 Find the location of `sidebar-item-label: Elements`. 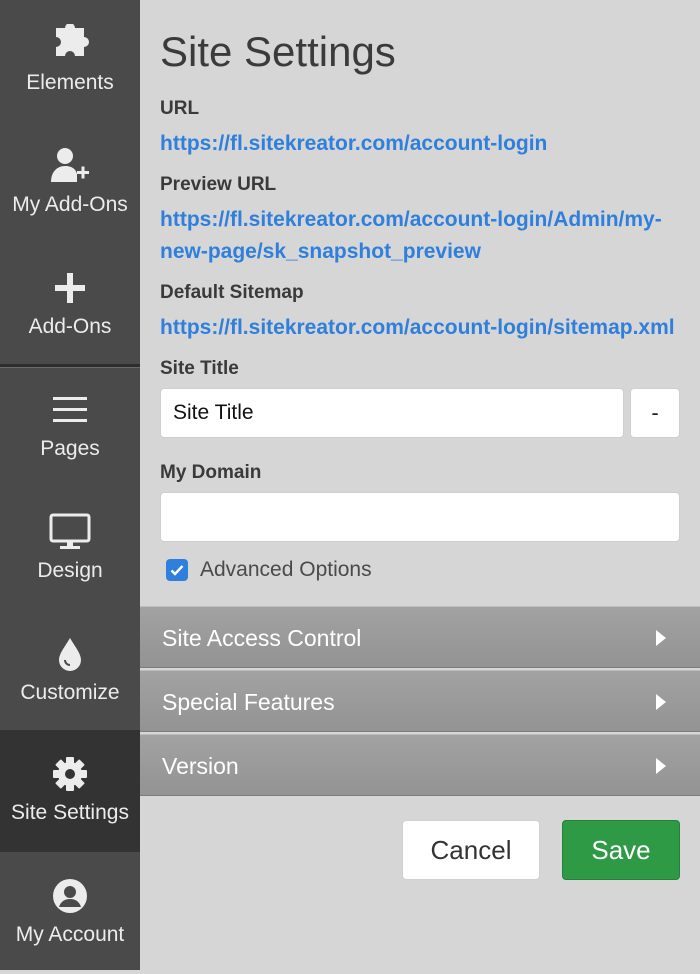

sidebar-item-label: Elements is located at coordinates (70, 82).